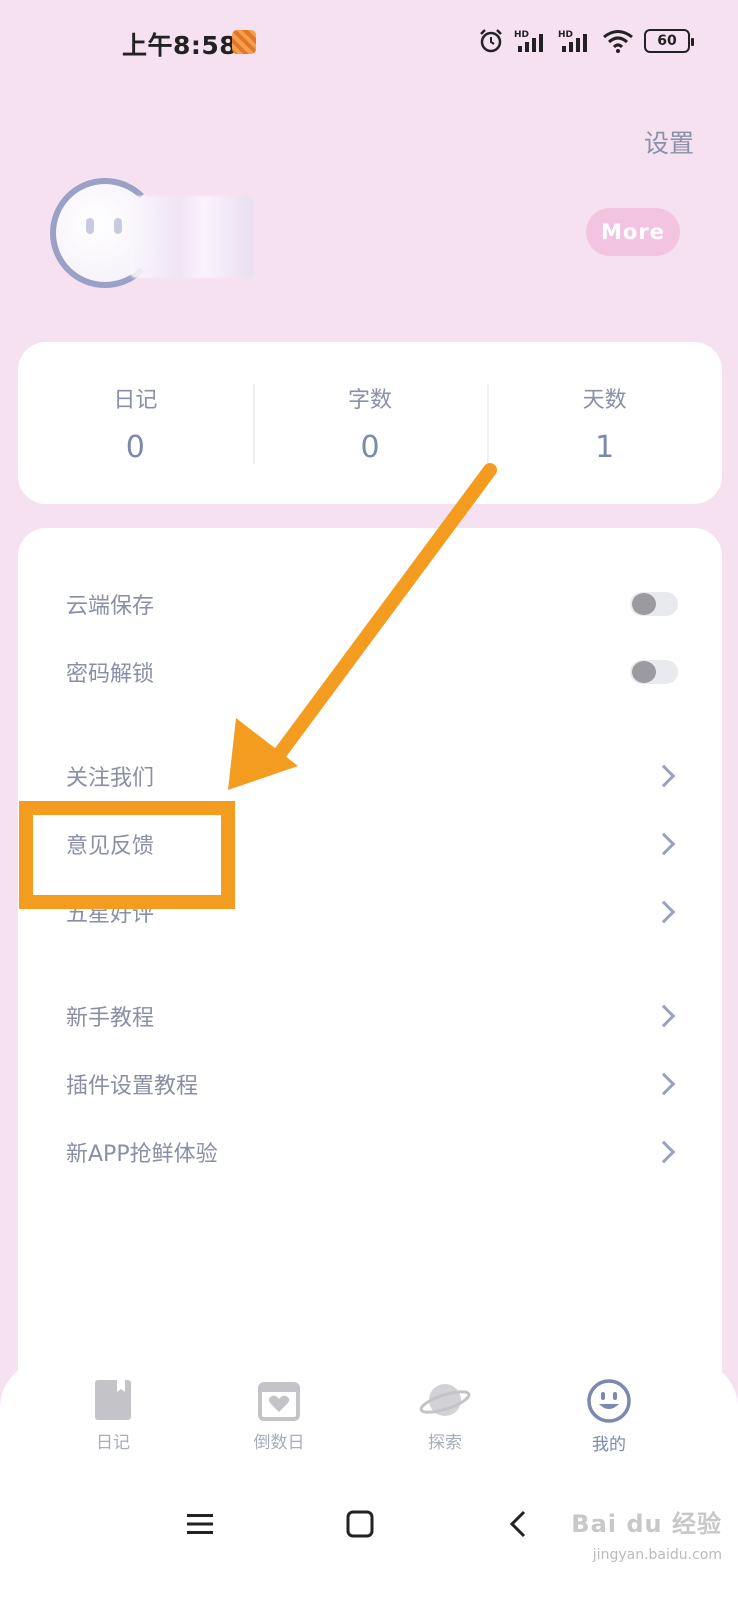 This screenshot has height=1600, width=738. Describe the element at coordinates (110, 606) in the screenshot. I see `menu-label: 云端保存` at that location.